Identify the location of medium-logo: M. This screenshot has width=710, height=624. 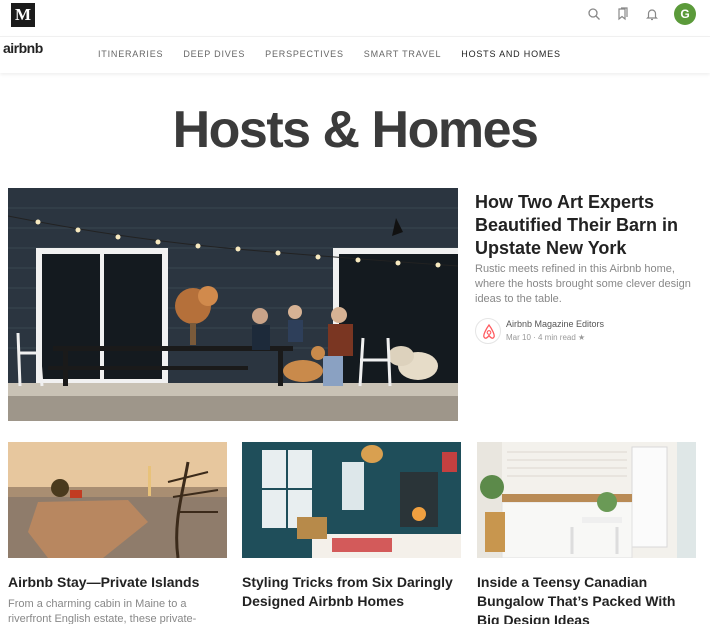
(23, 15).